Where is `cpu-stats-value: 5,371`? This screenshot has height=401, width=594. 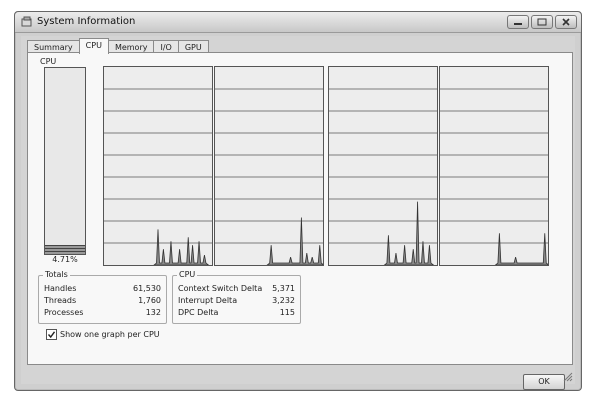 cpu-stats-value: 5,371 is located at coordinates (283, 288).